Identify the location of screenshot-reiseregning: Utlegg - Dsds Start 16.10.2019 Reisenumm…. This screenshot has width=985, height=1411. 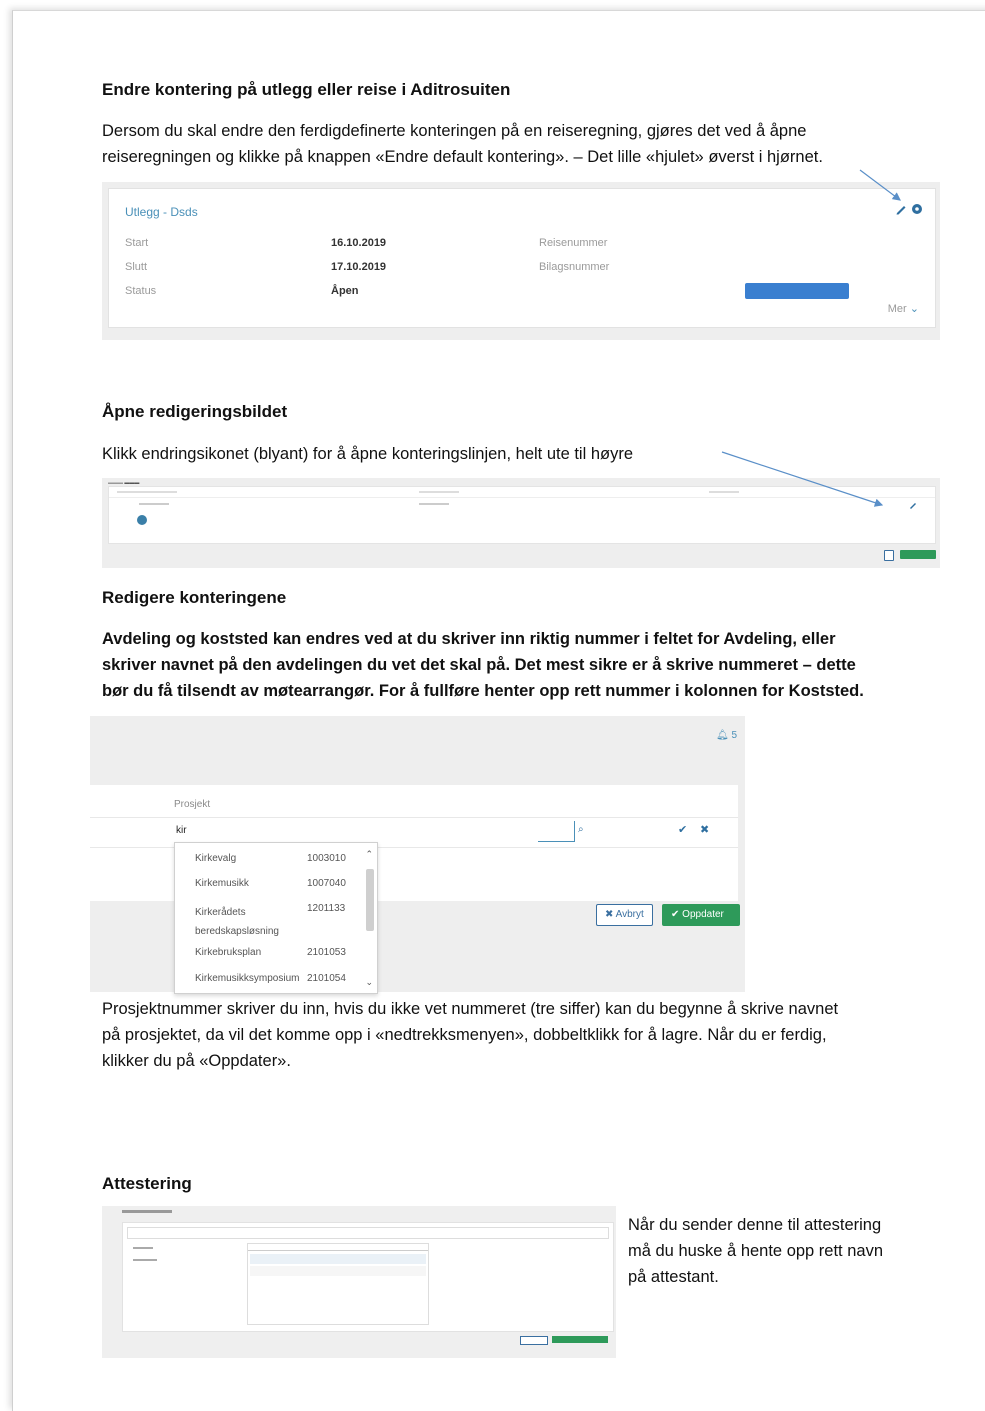
(521, 261).